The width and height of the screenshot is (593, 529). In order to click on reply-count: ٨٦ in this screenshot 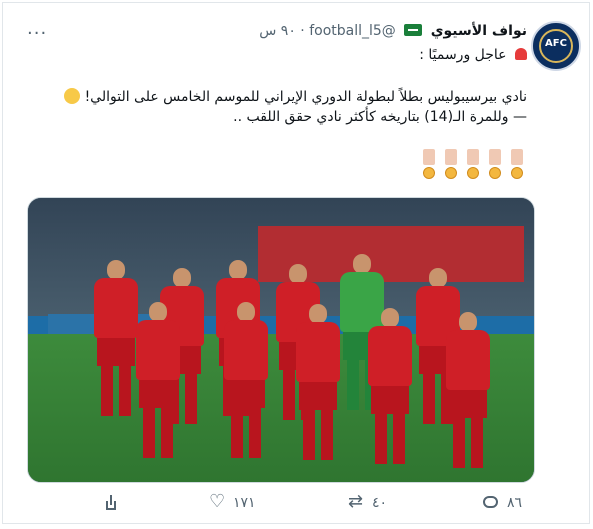, I will do `click(515, 503)`.